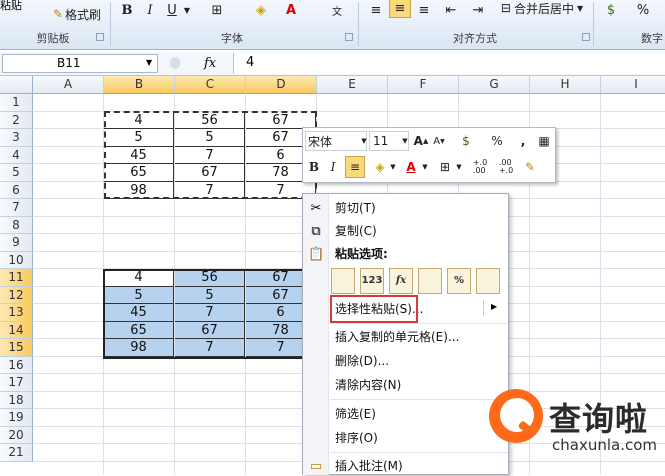  I want to click on column-header-e: E, so click(352, 85).